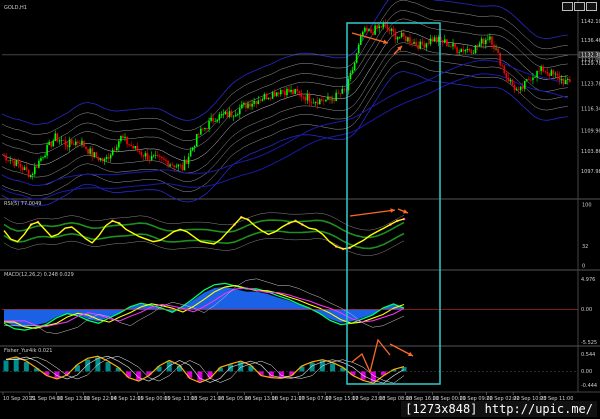  Describe the element at coordinates (586, 372) in the screenshot. I see `fisher-tick-label: 0.00` at that location.